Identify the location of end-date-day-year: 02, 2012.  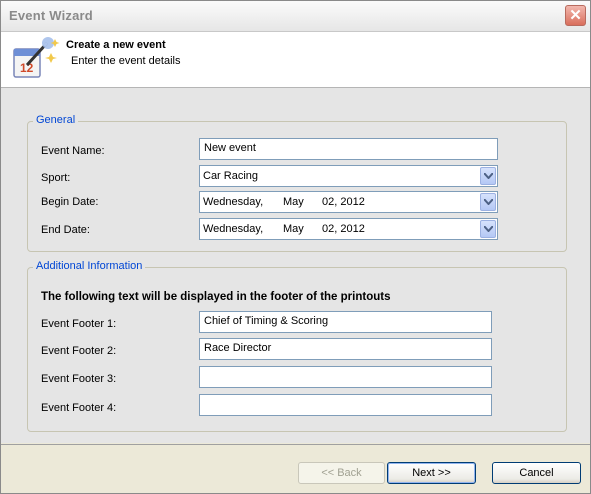
(343, 229).